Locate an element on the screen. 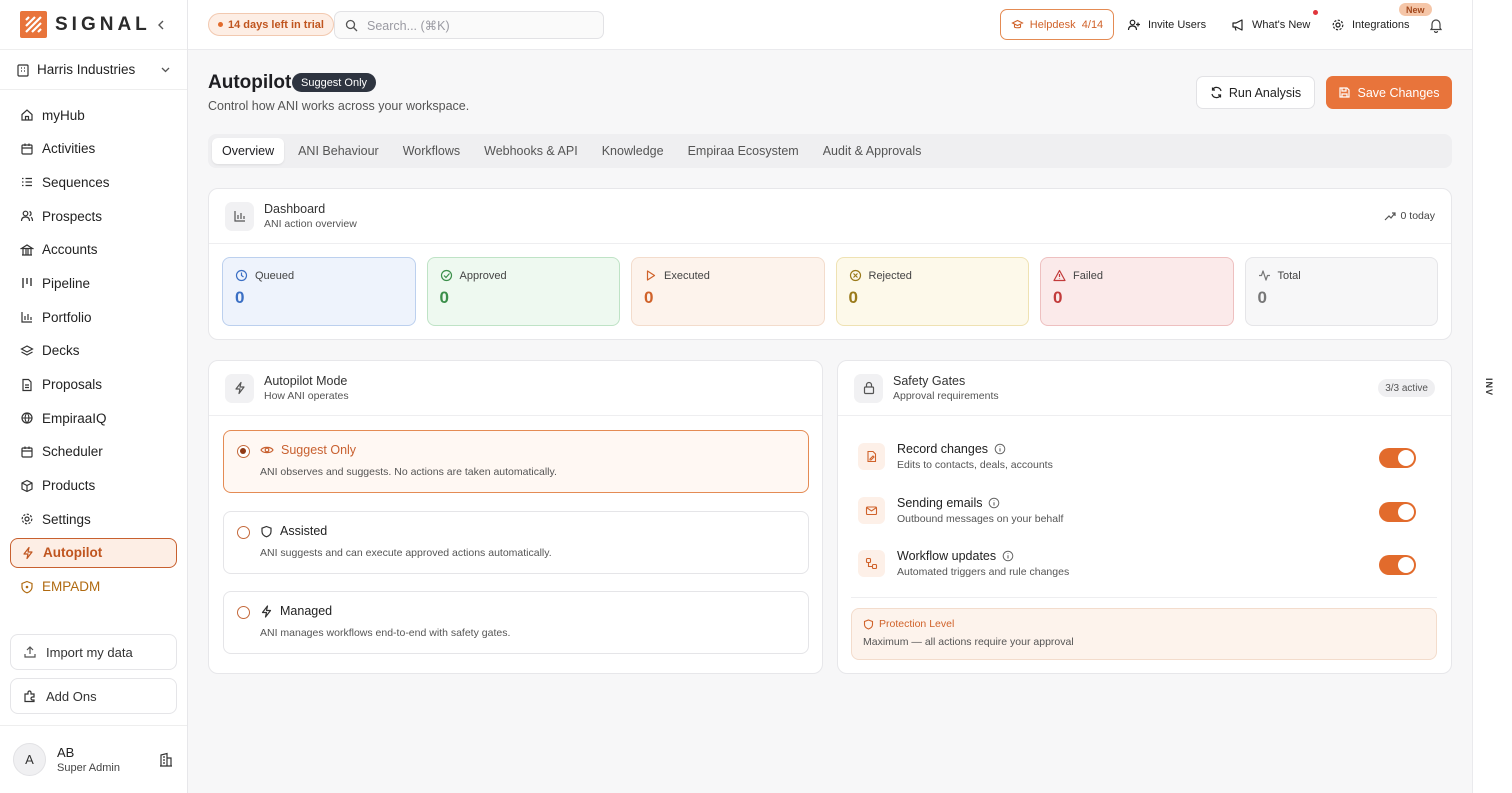 This screenshot has height=793, width=1512. sidebar-item-prospects: Prospects is located at coordinates (93, 216).